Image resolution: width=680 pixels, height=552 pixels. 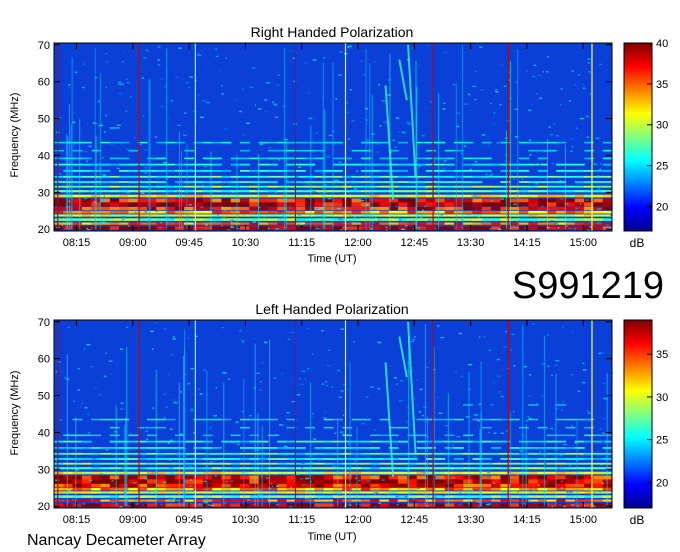 What do you see at coordinates (662, 207) in the screenshot?
I see `colorbar-tick-label: 20` at bounding box center [662, 207].